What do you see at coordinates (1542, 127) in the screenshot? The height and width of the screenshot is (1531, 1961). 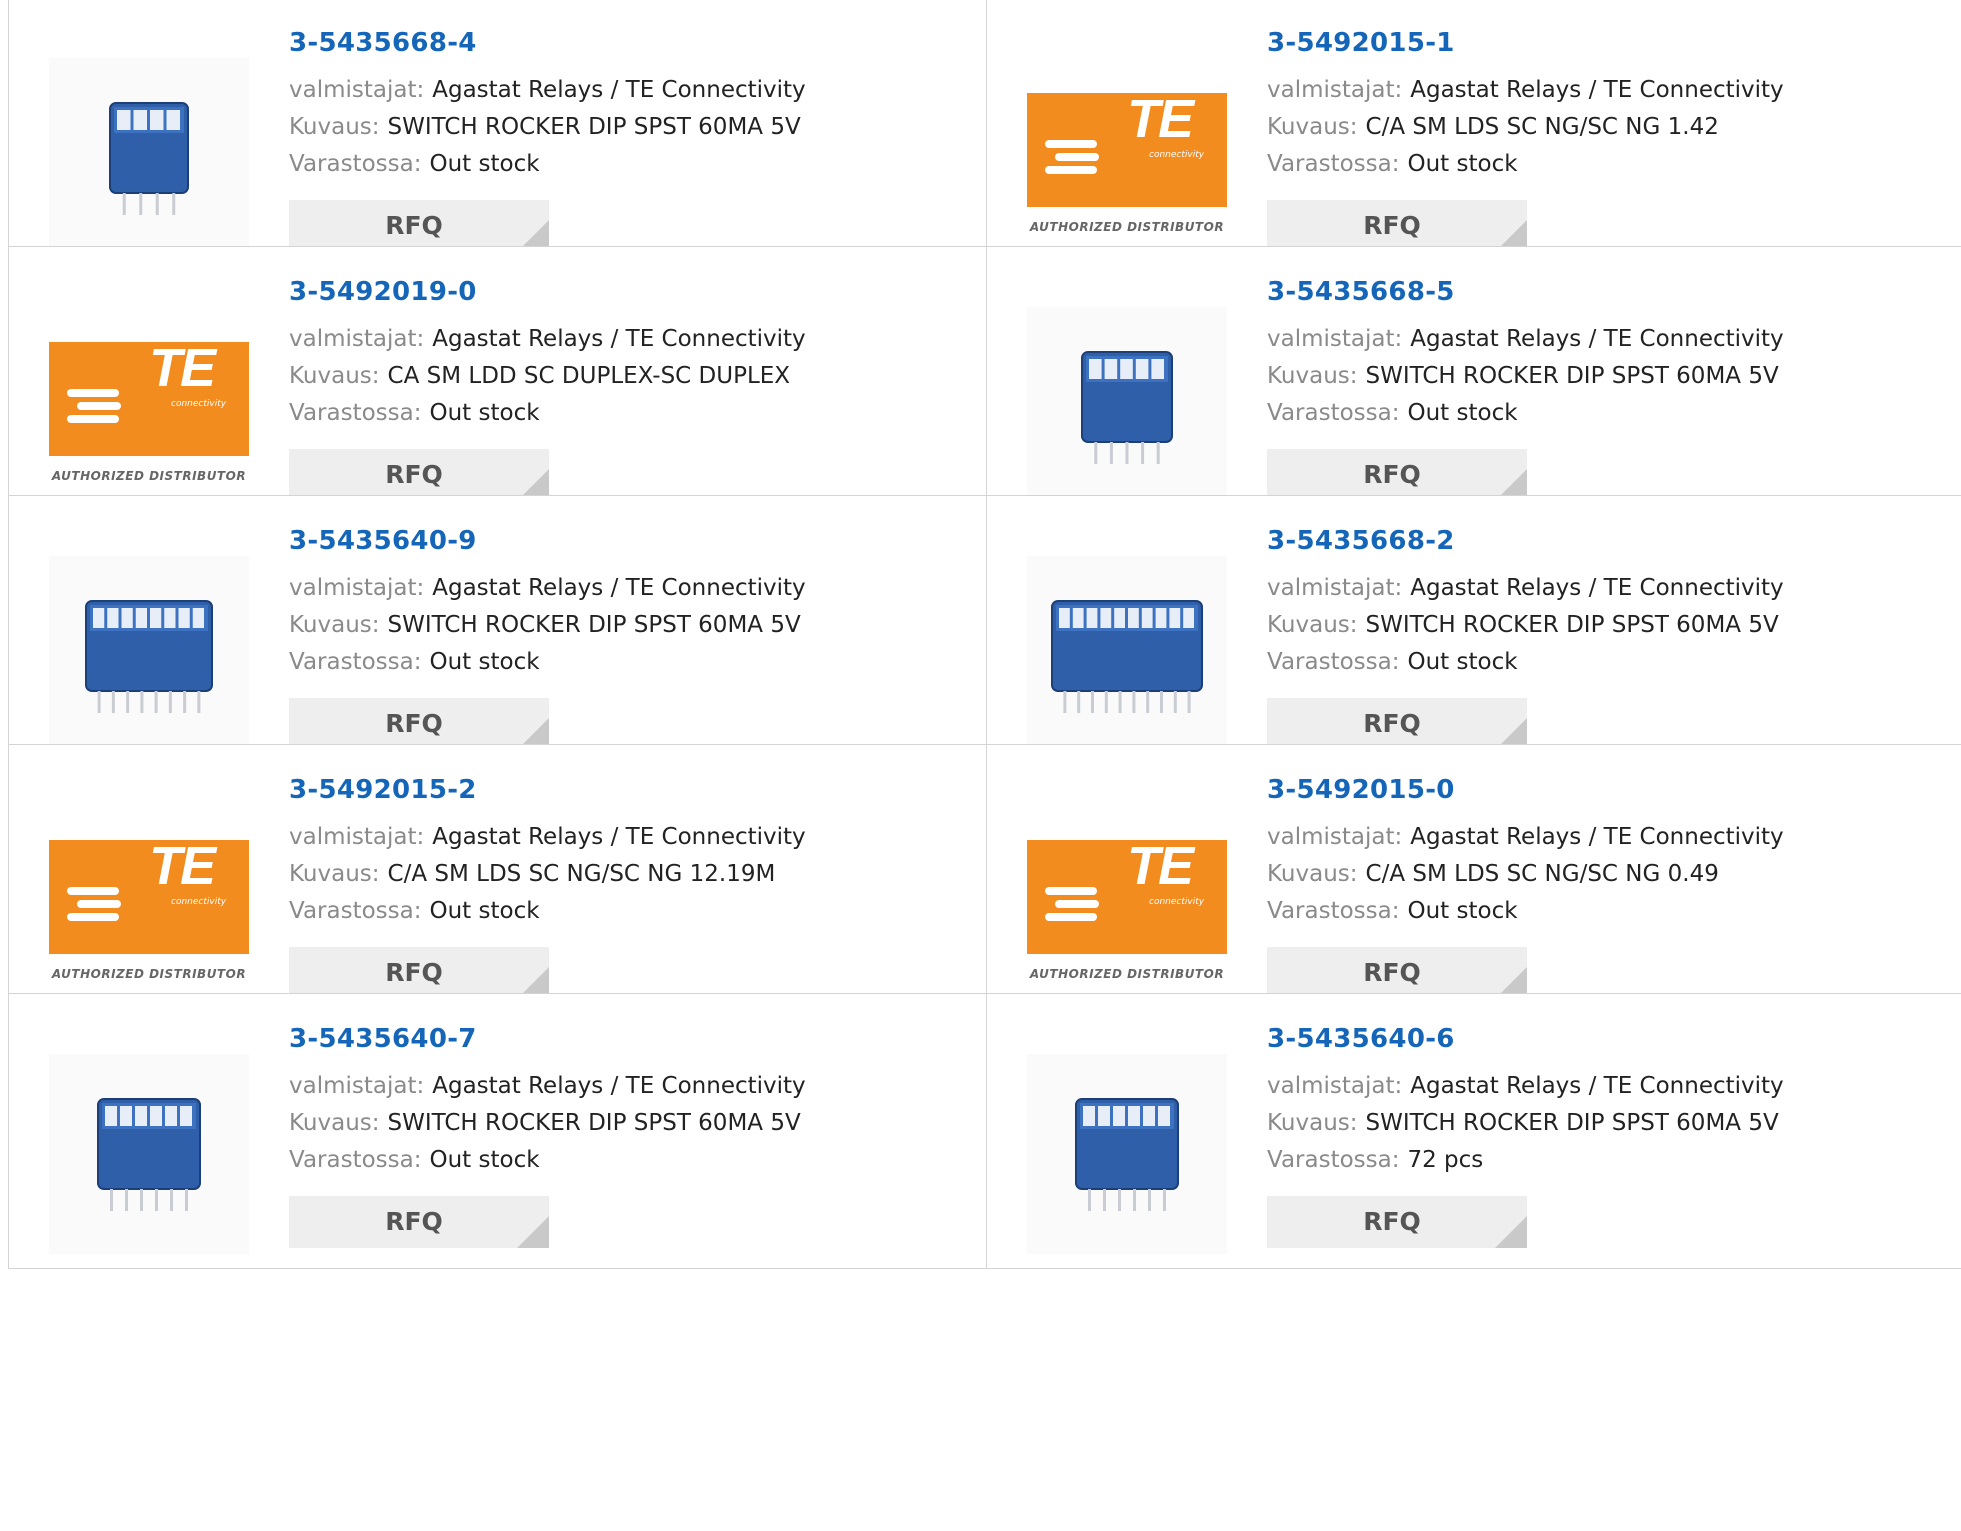 I see `description-value: C/A SM LDS SC NG/SC NG 1.42` at bounding box center [1542, 127].